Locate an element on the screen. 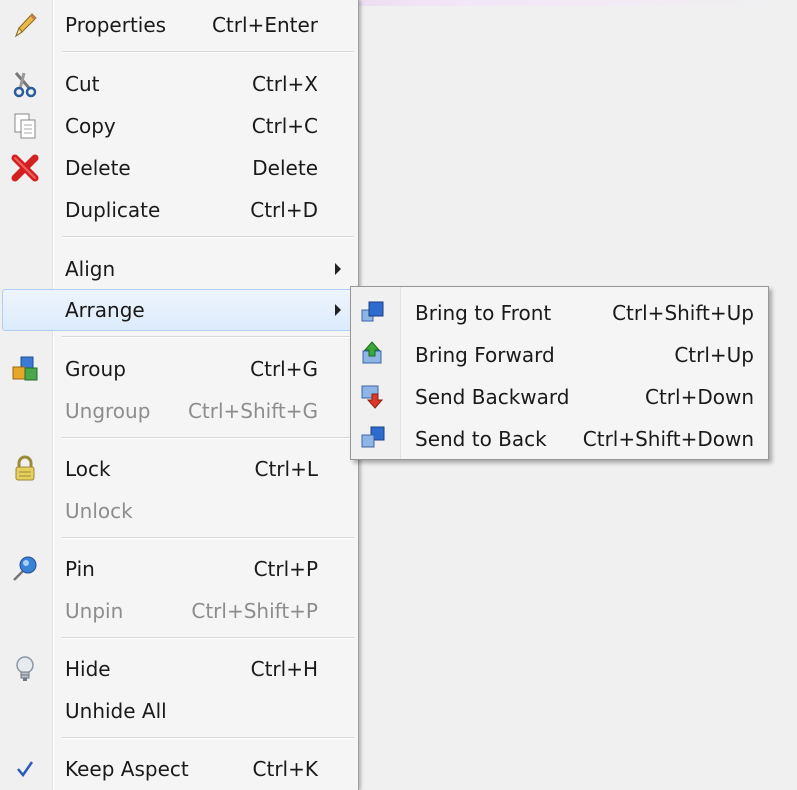 This screenshot has height=790, width=797. menu-item-copy: Copy Ctrl+C is located at coordinates (178, 126).